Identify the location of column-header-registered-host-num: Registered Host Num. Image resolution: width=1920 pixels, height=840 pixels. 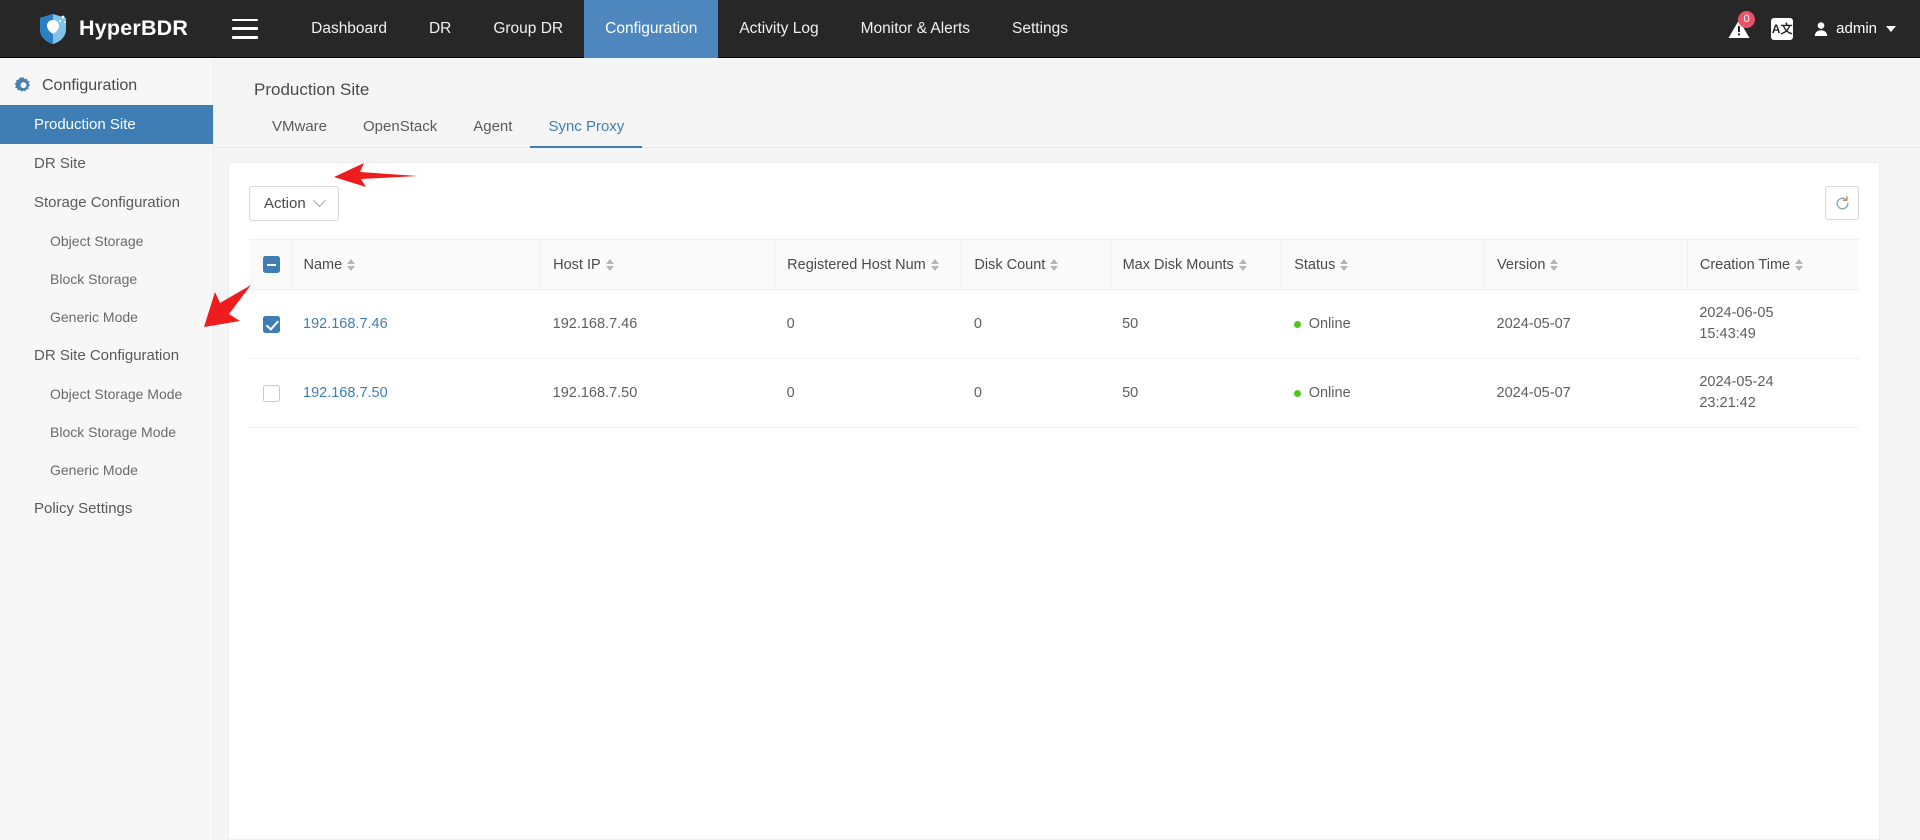
(868, 264).